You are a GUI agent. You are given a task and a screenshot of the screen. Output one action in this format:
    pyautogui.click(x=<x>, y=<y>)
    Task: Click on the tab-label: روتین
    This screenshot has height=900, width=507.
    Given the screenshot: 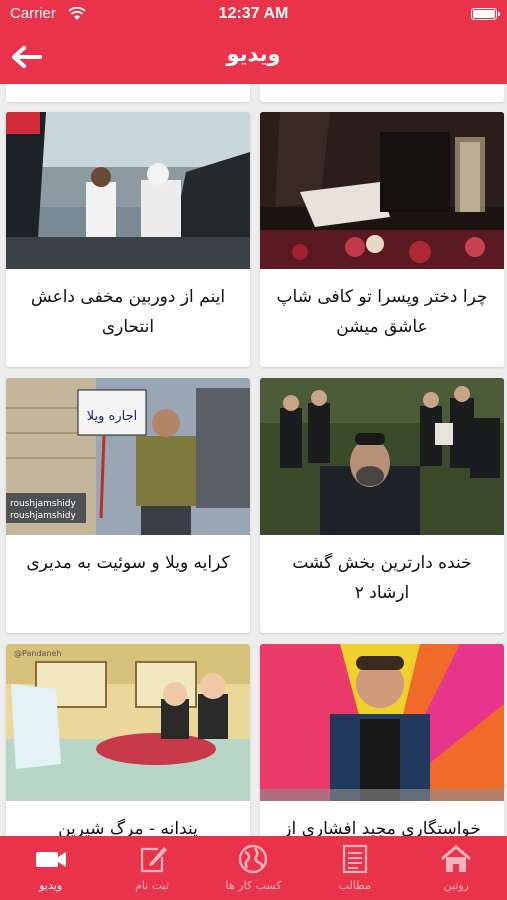 What is the action you would take?
    pyautogui.click(x=456, y=885)
    